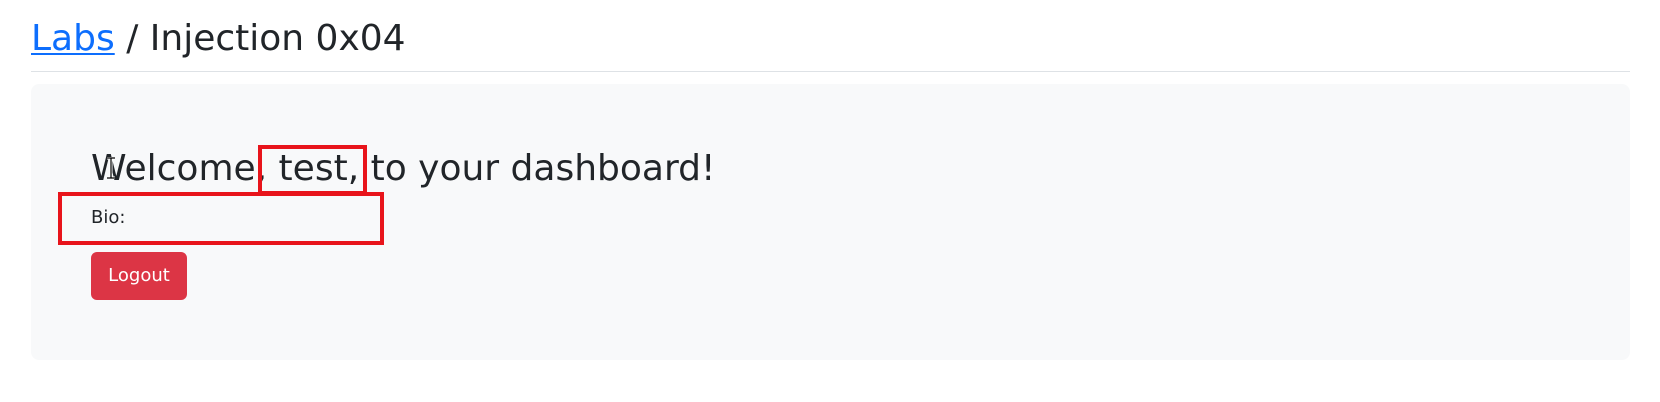 Image resolution: width=1660 pixels, height=402 pixels. I want to click on logout-button: Logout, so click(139, 276).